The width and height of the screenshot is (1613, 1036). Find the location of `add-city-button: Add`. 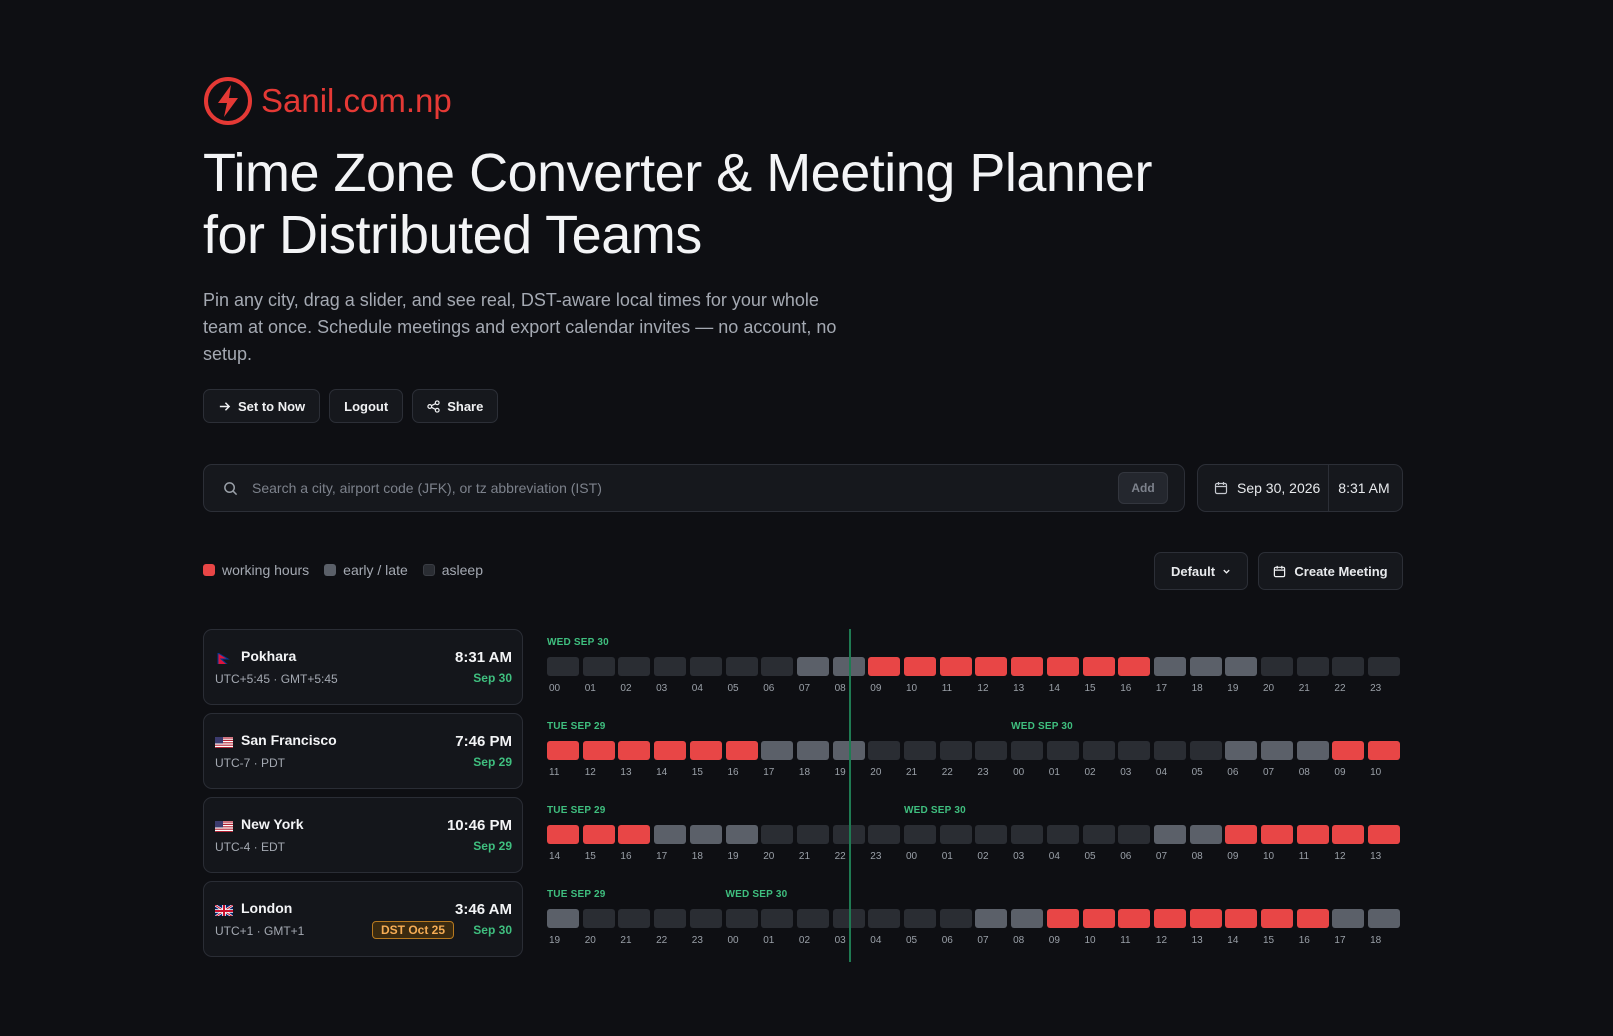

add-city-button: Add is located at coordinates (1143, 488).